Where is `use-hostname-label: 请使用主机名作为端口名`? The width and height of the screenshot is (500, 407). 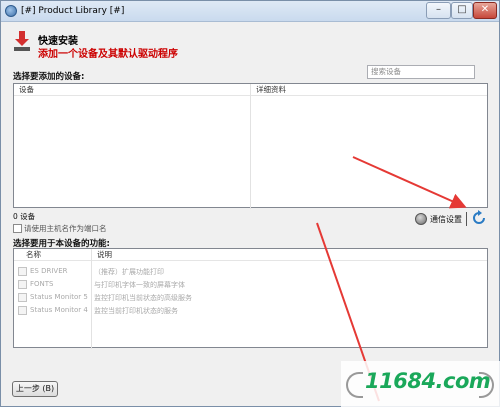 use-hostname-label: 请使用主机名作为端口名 is located at coordinates (65, 228).